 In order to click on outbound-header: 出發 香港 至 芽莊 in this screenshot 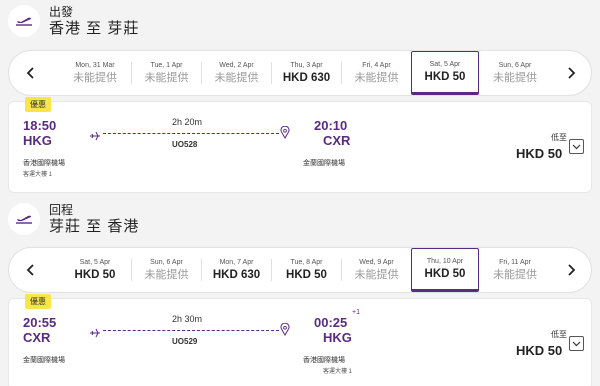, I will do `click(73, 21)`.